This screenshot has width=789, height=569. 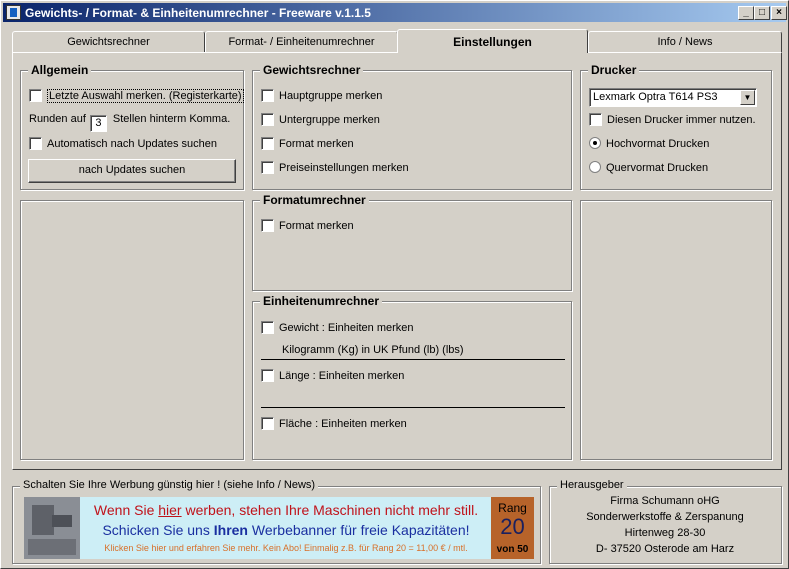 What do you see at coordinates (746, 13) in the screenshot?
I see `minimize-button: _` at bounding box center [746, 13].